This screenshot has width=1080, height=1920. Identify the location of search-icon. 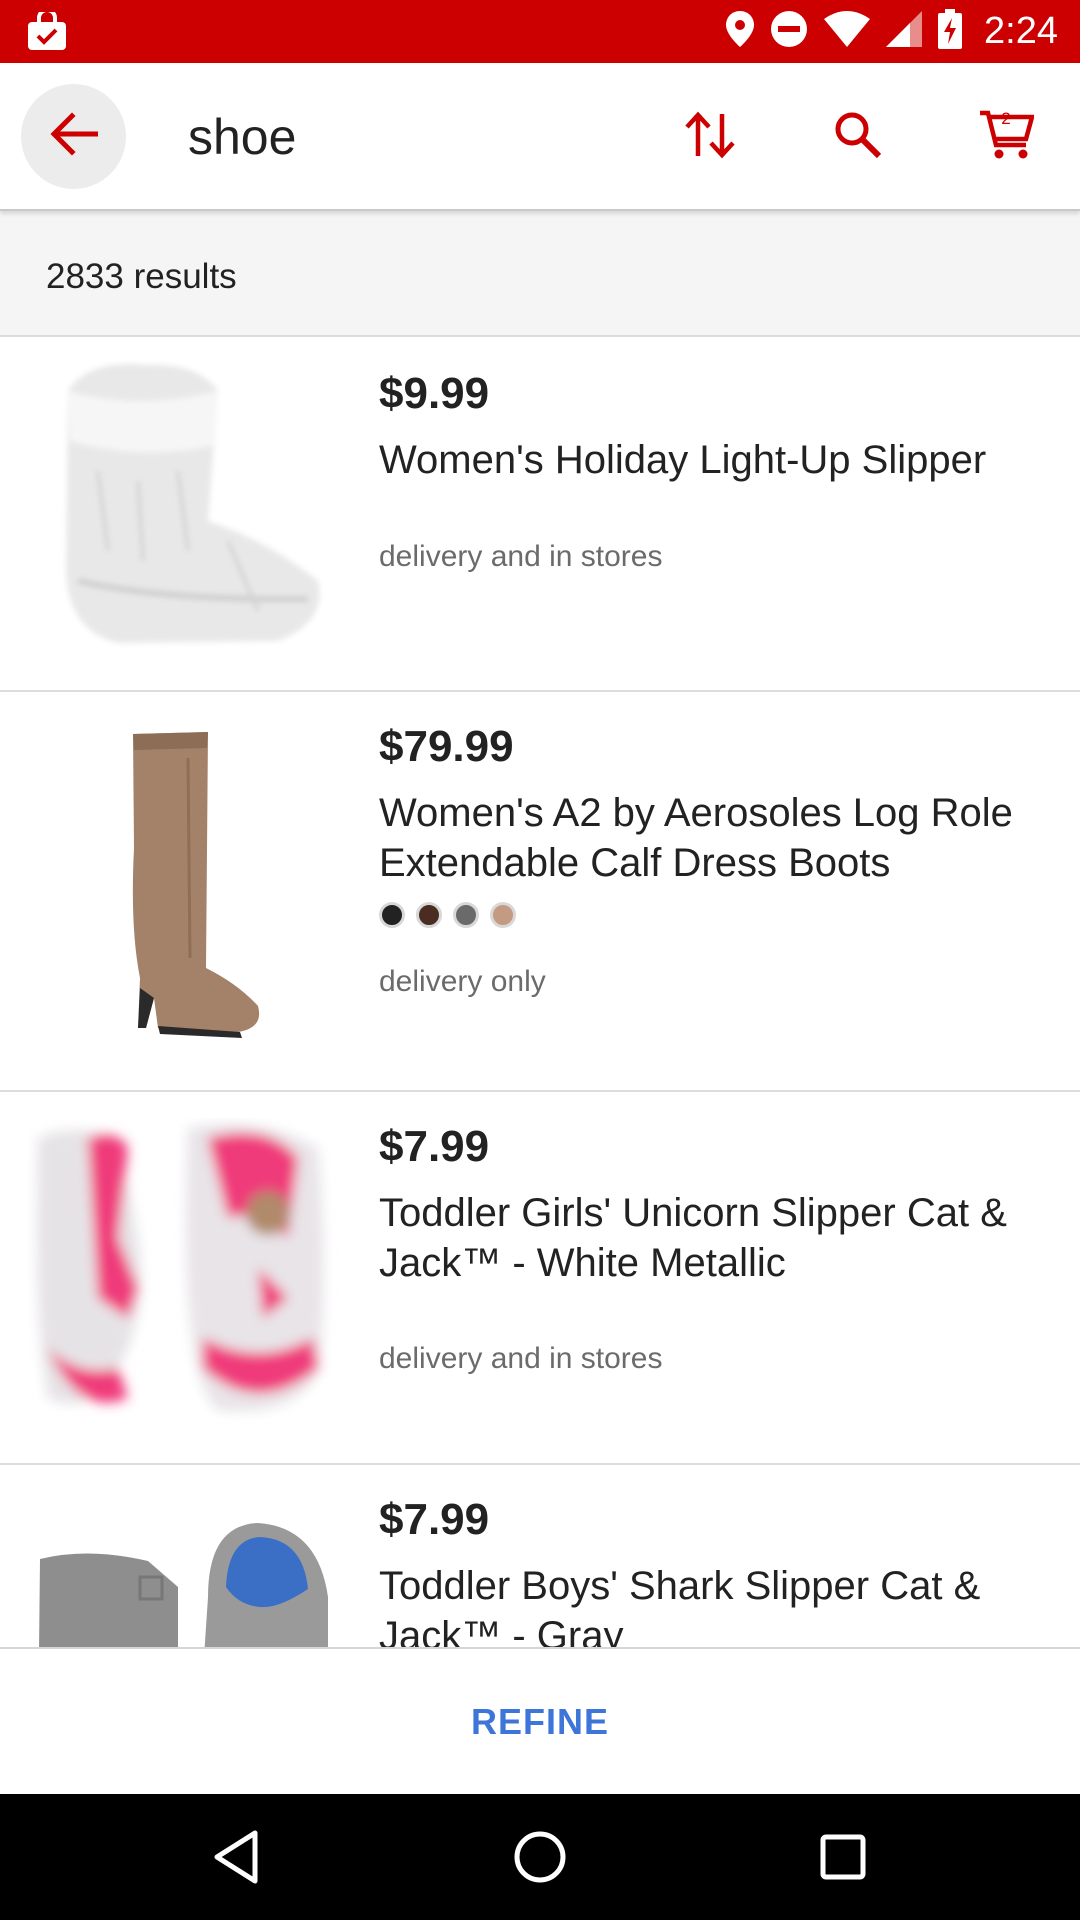
(858, 137).